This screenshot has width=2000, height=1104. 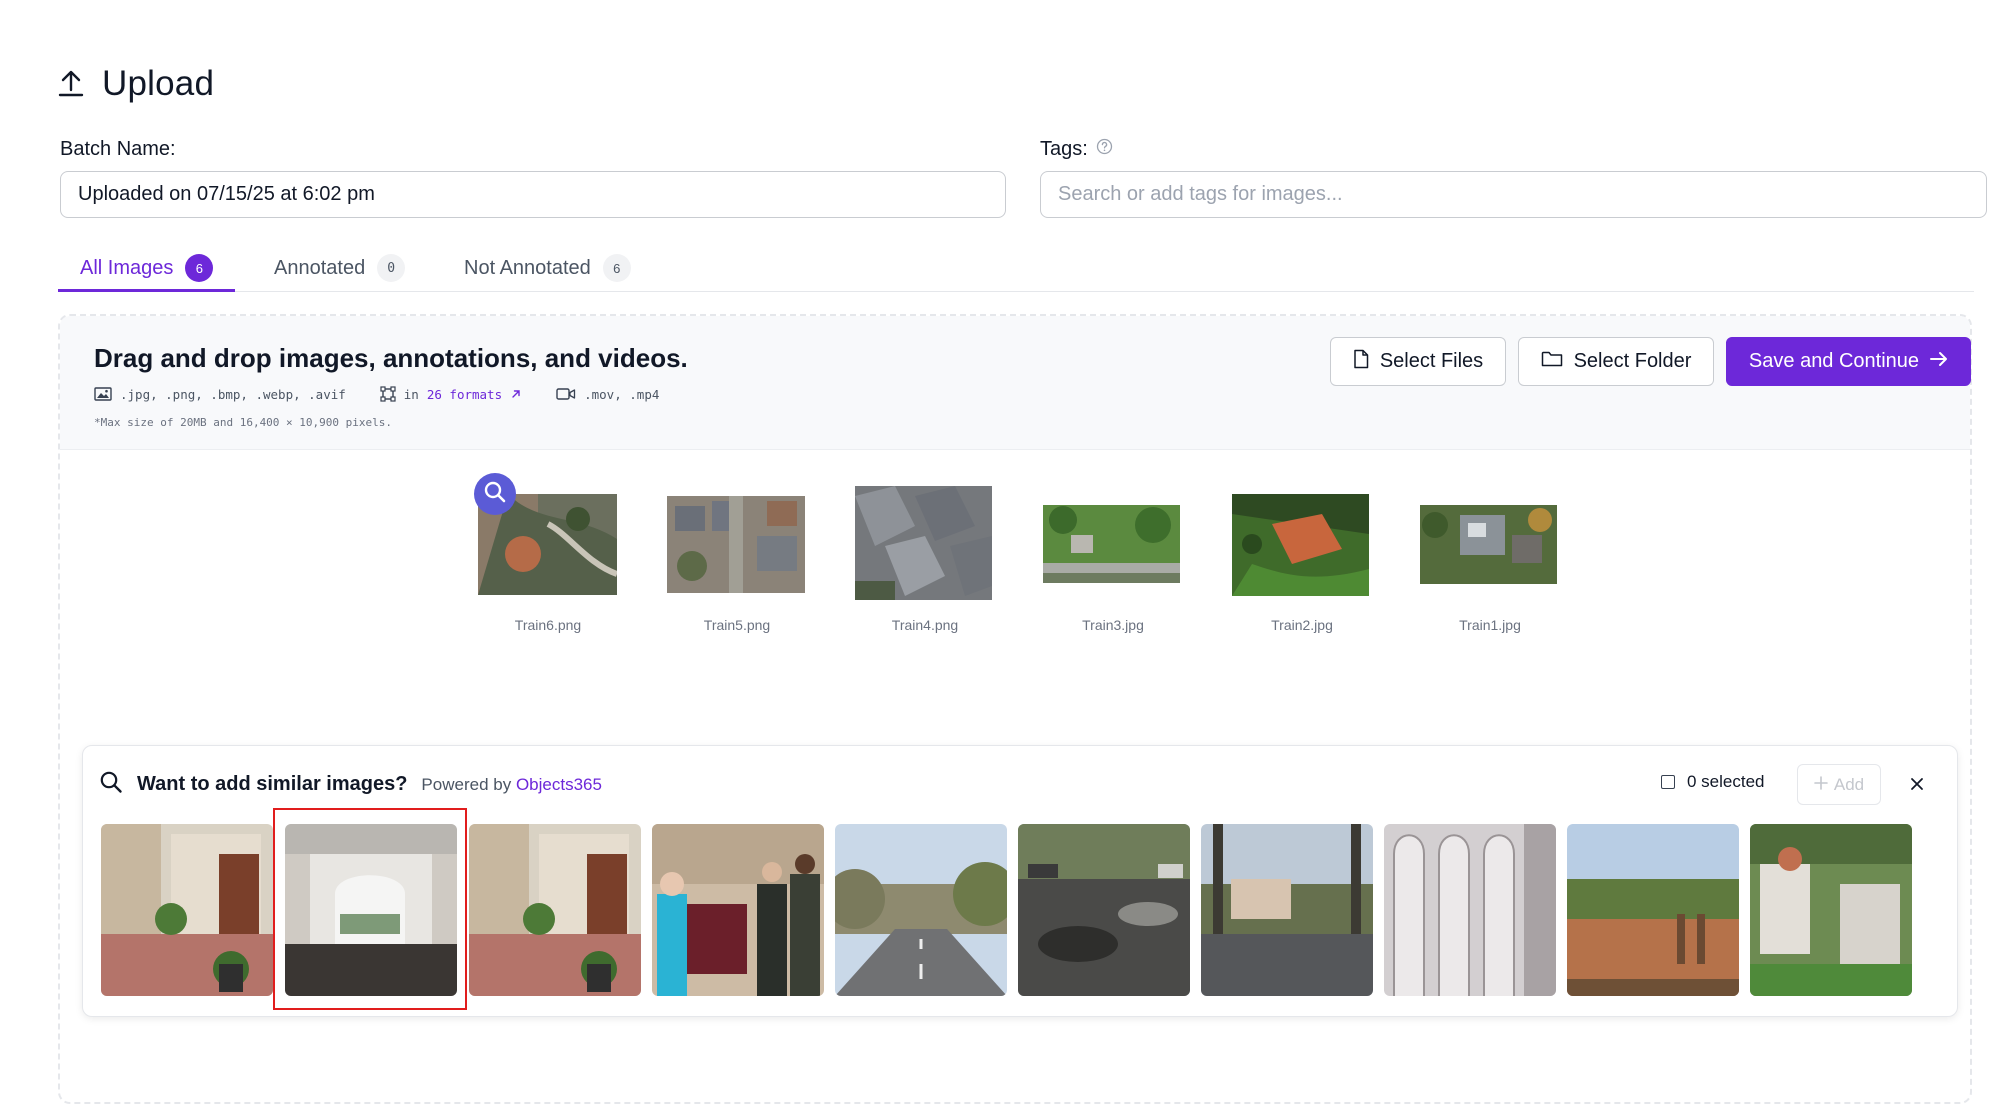 What do you see at coordinates (1668, 782) in the screenshot?
I see `select-checkbox` at bounding box center [1668, 782].